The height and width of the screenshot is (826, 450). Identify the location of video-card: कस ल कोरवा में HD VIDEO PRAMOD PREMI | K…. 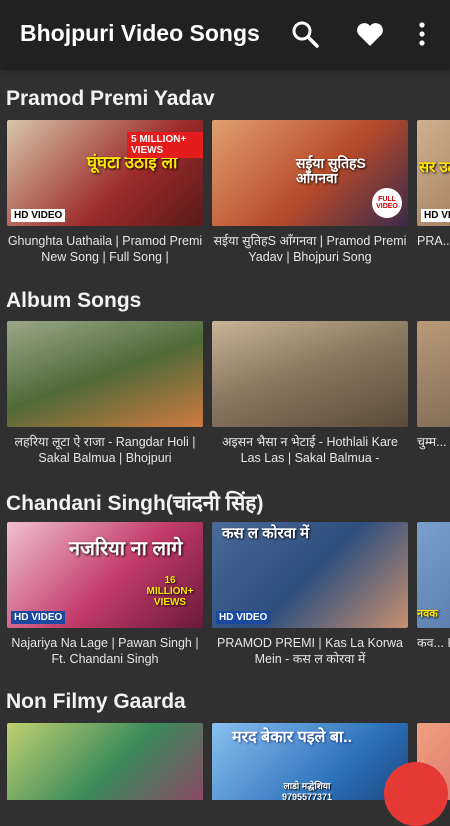
(310, 594).